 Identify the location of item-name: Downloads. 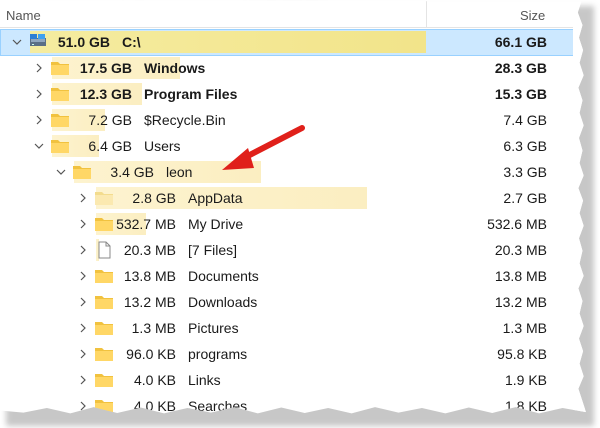
(222, 302).